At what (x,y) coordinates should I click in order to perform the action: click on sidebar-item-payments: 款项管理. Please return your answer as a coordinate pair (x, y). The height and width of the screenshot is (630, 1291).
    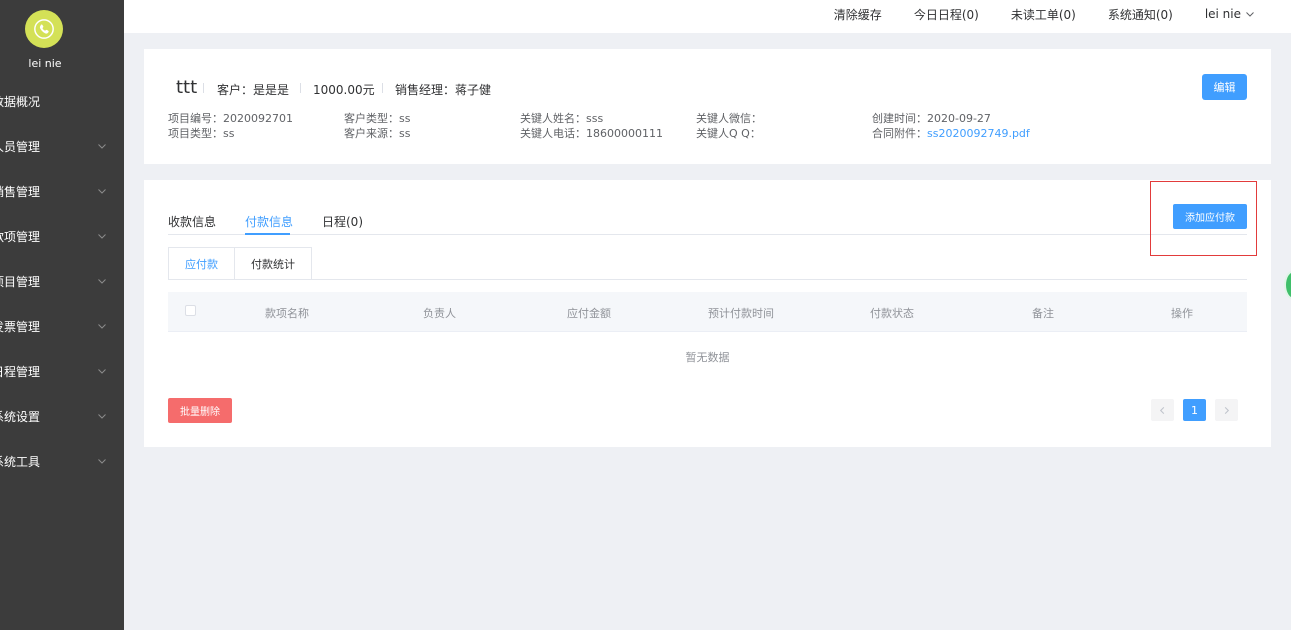
    Looking at the image, I should click on (62, 236).